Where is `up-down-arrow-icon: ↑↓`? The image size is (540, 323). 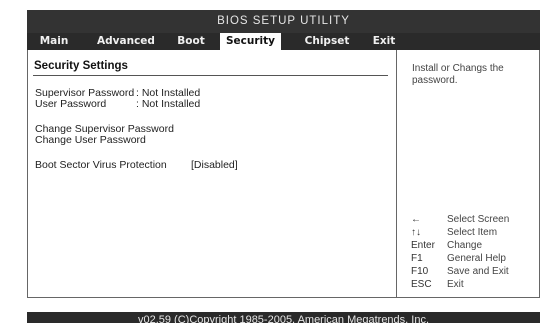
up-down-arrow-icon: ↑↓ is located at coordinates (416, 232).